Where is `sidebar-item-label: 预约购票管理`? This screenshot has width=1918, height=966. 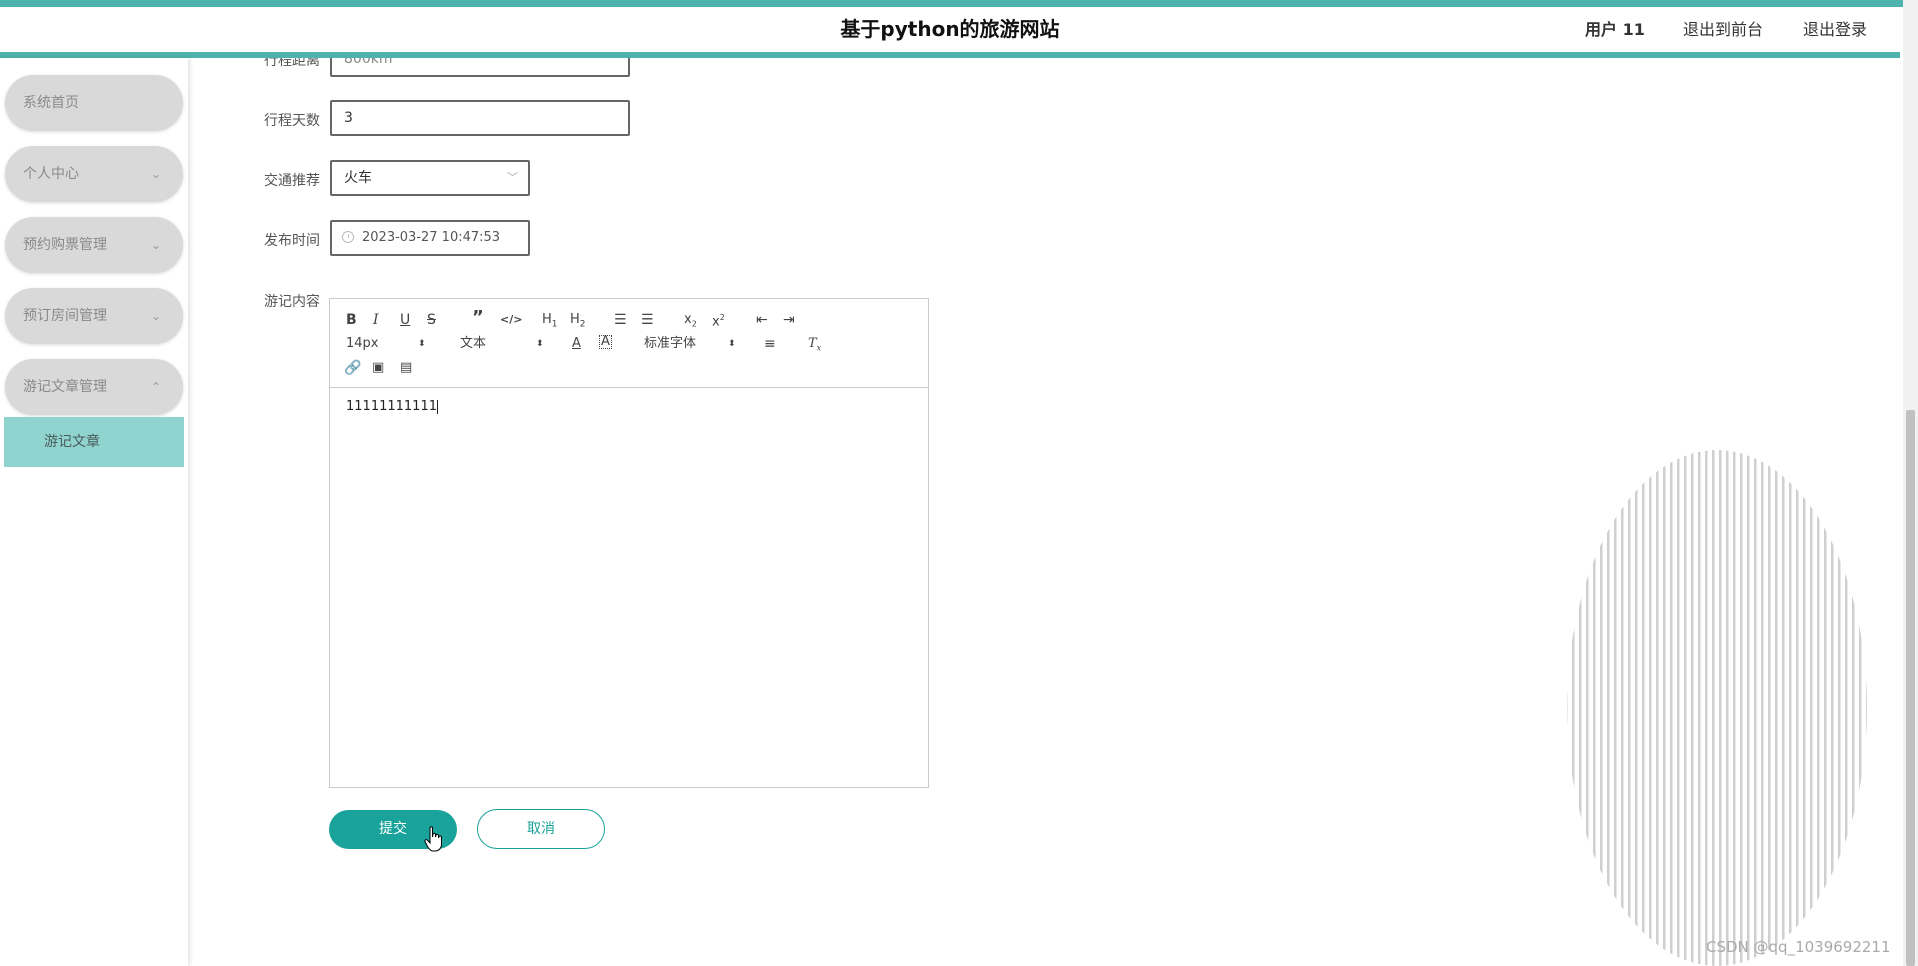 sidebar-item-label: 预约购票管理 is located at coordinates (65, 245).